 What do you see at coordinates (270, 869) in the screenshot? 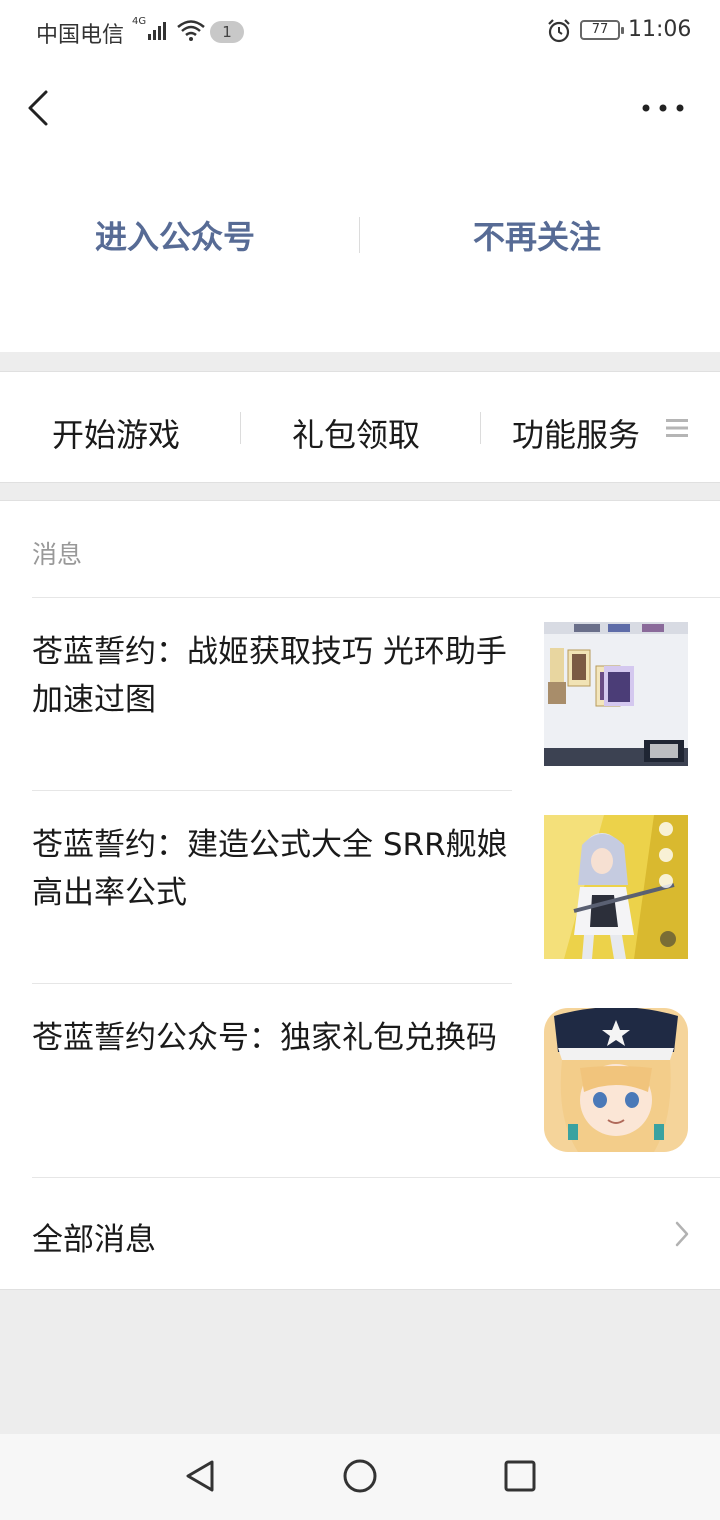
I see `article-title: 苍蓝誓约：建造公式大全 SRR舰娘高出率公式` at bounding box center [270, 869].